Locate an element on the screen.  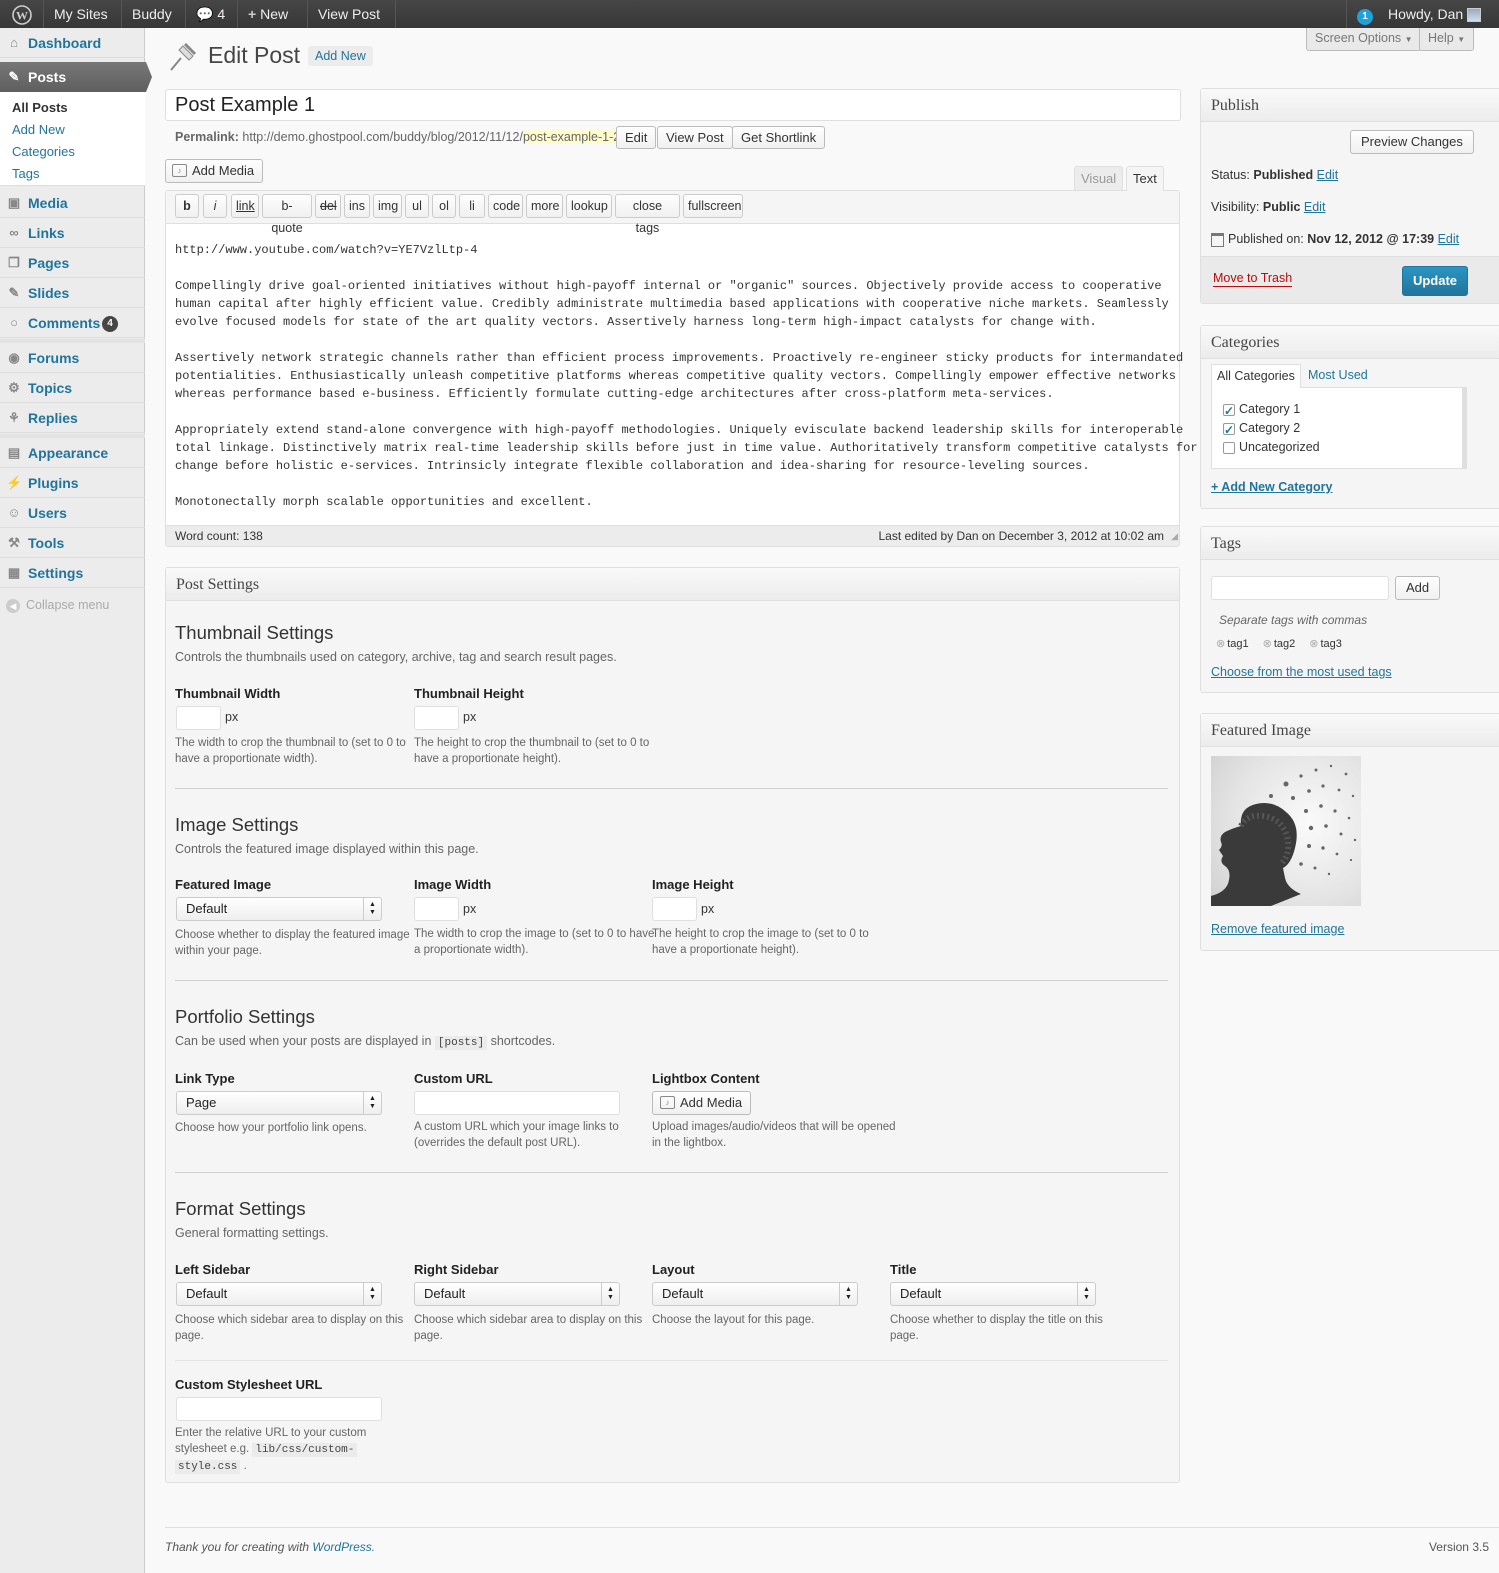
my-account-link: Howdy, Dan is located at coordinates (1438, 14).